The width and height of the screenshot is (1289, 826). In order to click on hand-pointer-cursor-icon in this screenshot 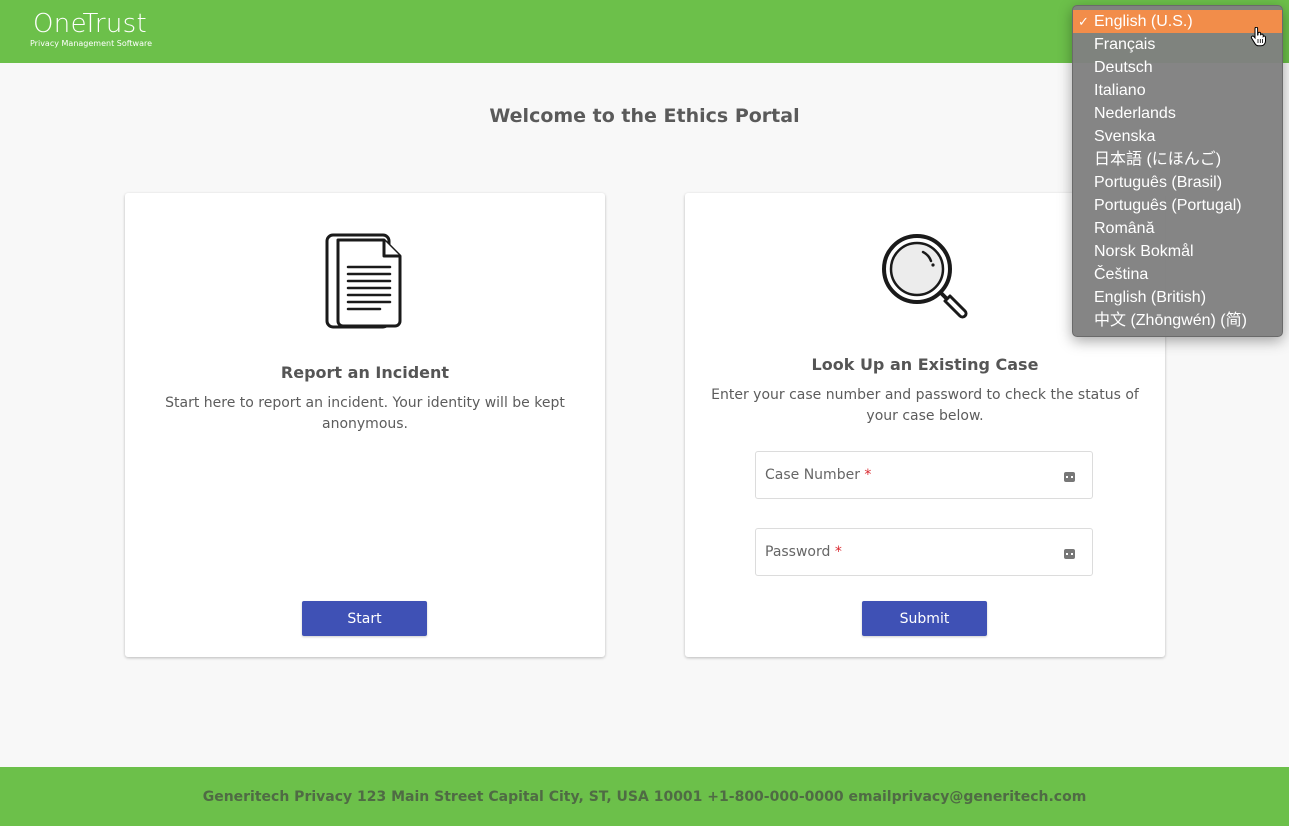, I will do `click(1258, 37)`.